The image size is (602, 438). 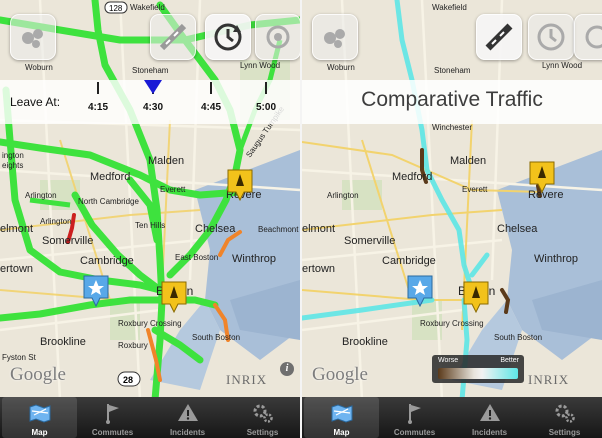 I want to click on inrix-logo: INRIX, so click(x=247, y=379).